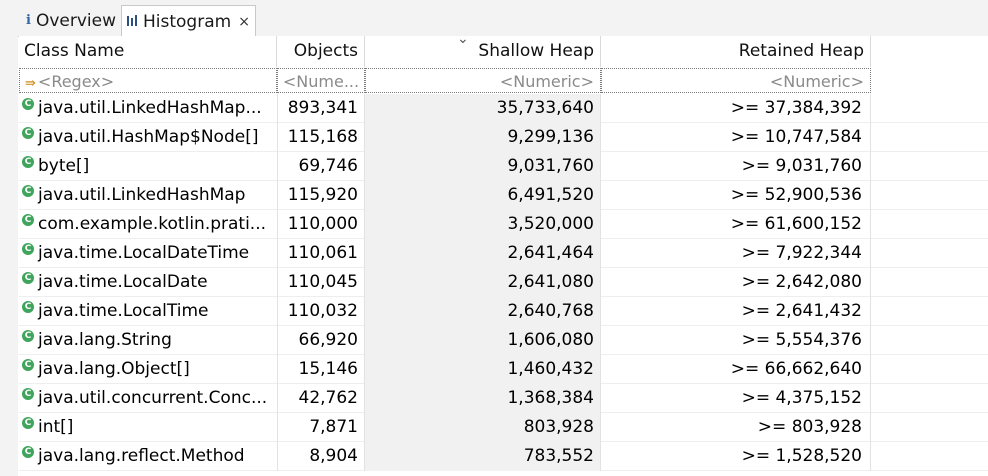  I want to click on class-name-text: int[], so click(56, 427).